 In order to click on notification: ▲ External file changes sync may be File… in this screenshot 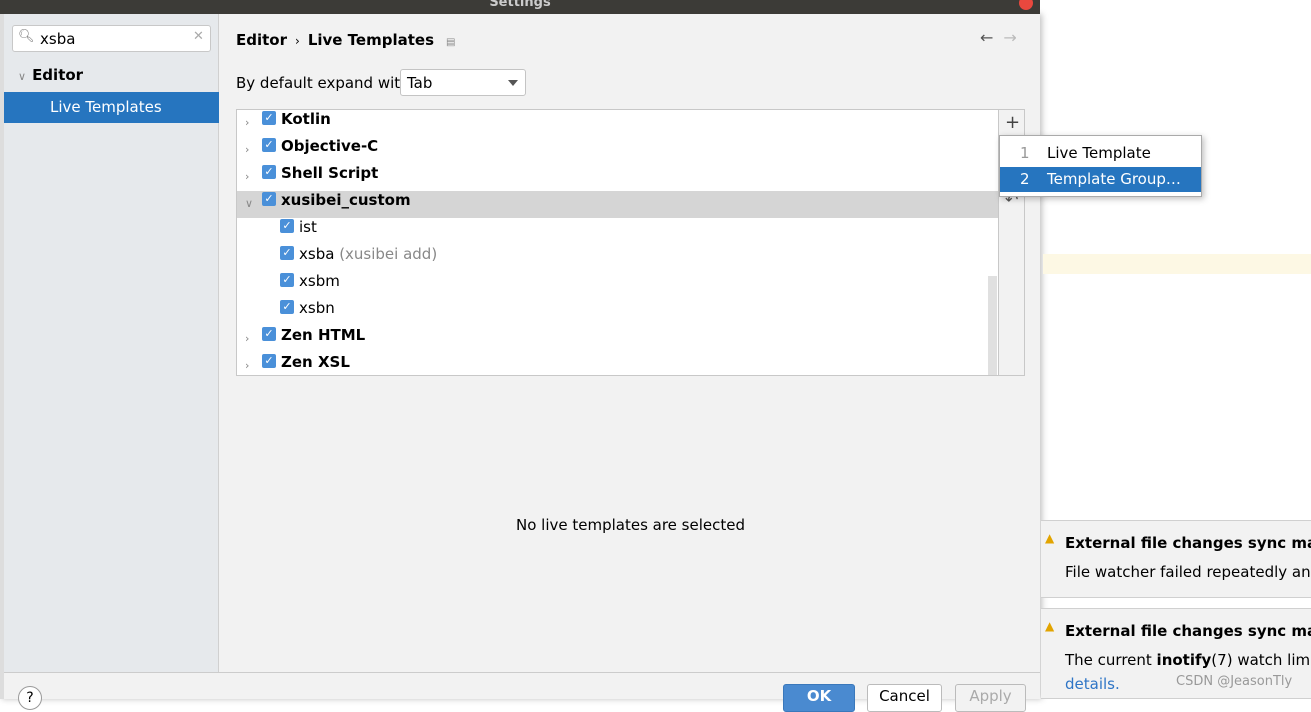, I will do `click(1176, 559)`.